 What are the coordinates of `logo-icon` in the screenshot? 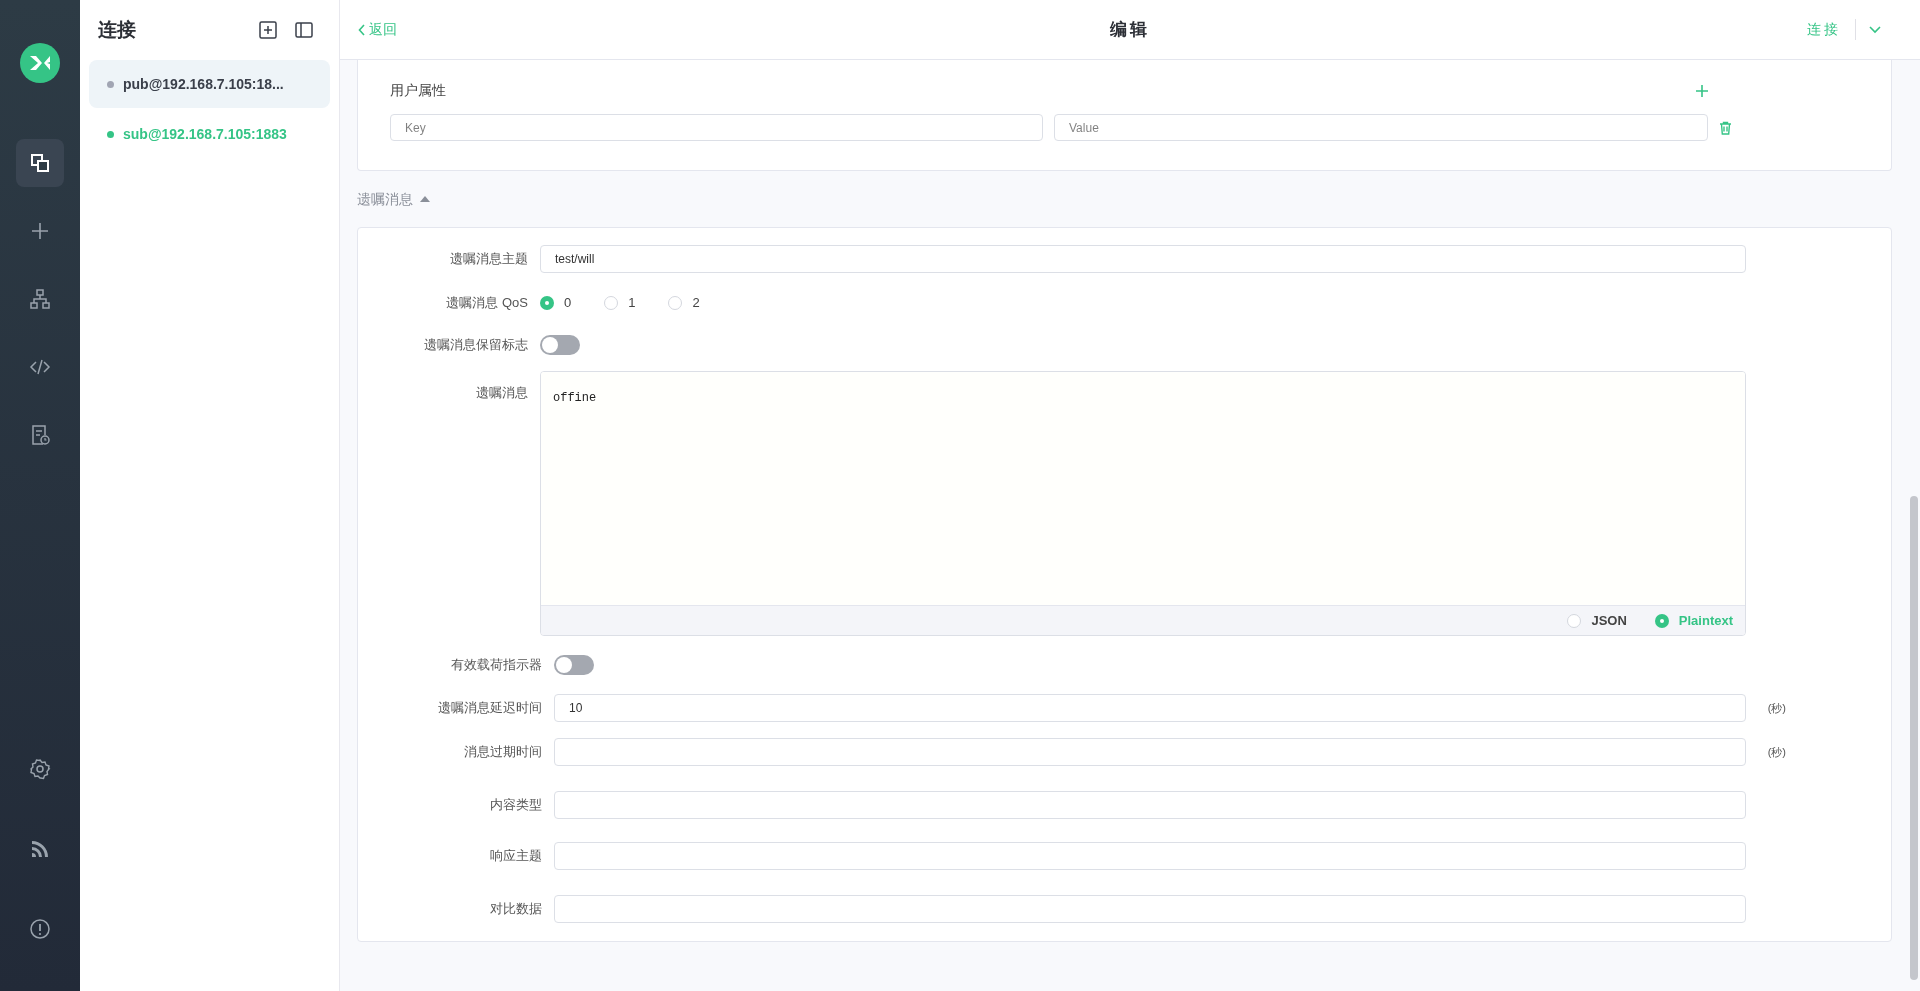 It's located at (40, 63).